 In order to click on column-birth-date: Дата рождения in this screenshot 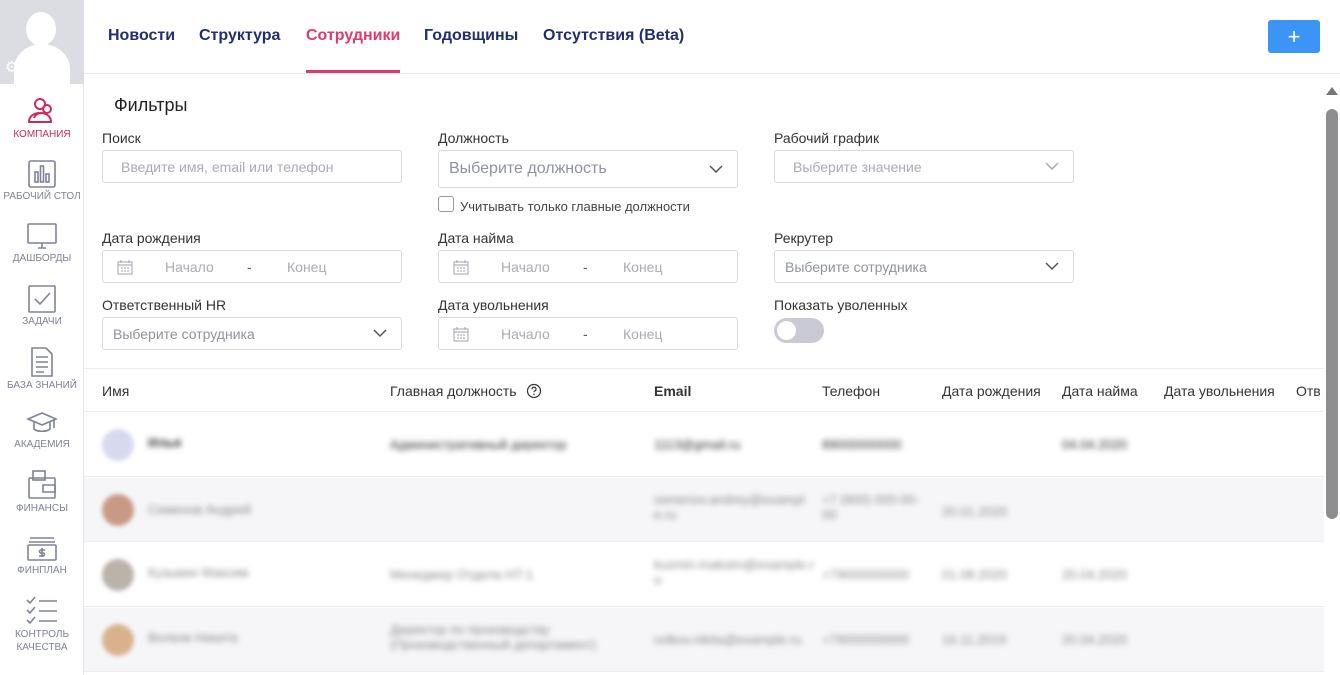, I will do `click(991, 391)`.